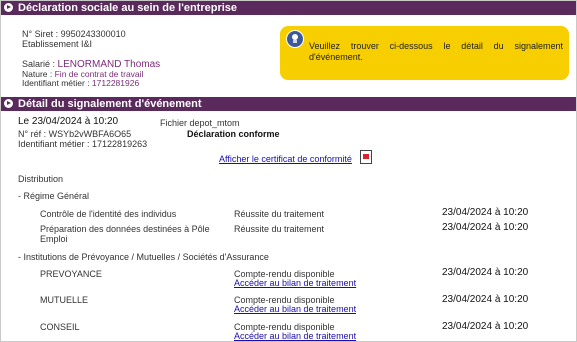 Image resolution: width=577 pixels, height=342 pixels. I want to click on conseil-bilan-link: Accéder au bilan de traitement, so click(295, 336).